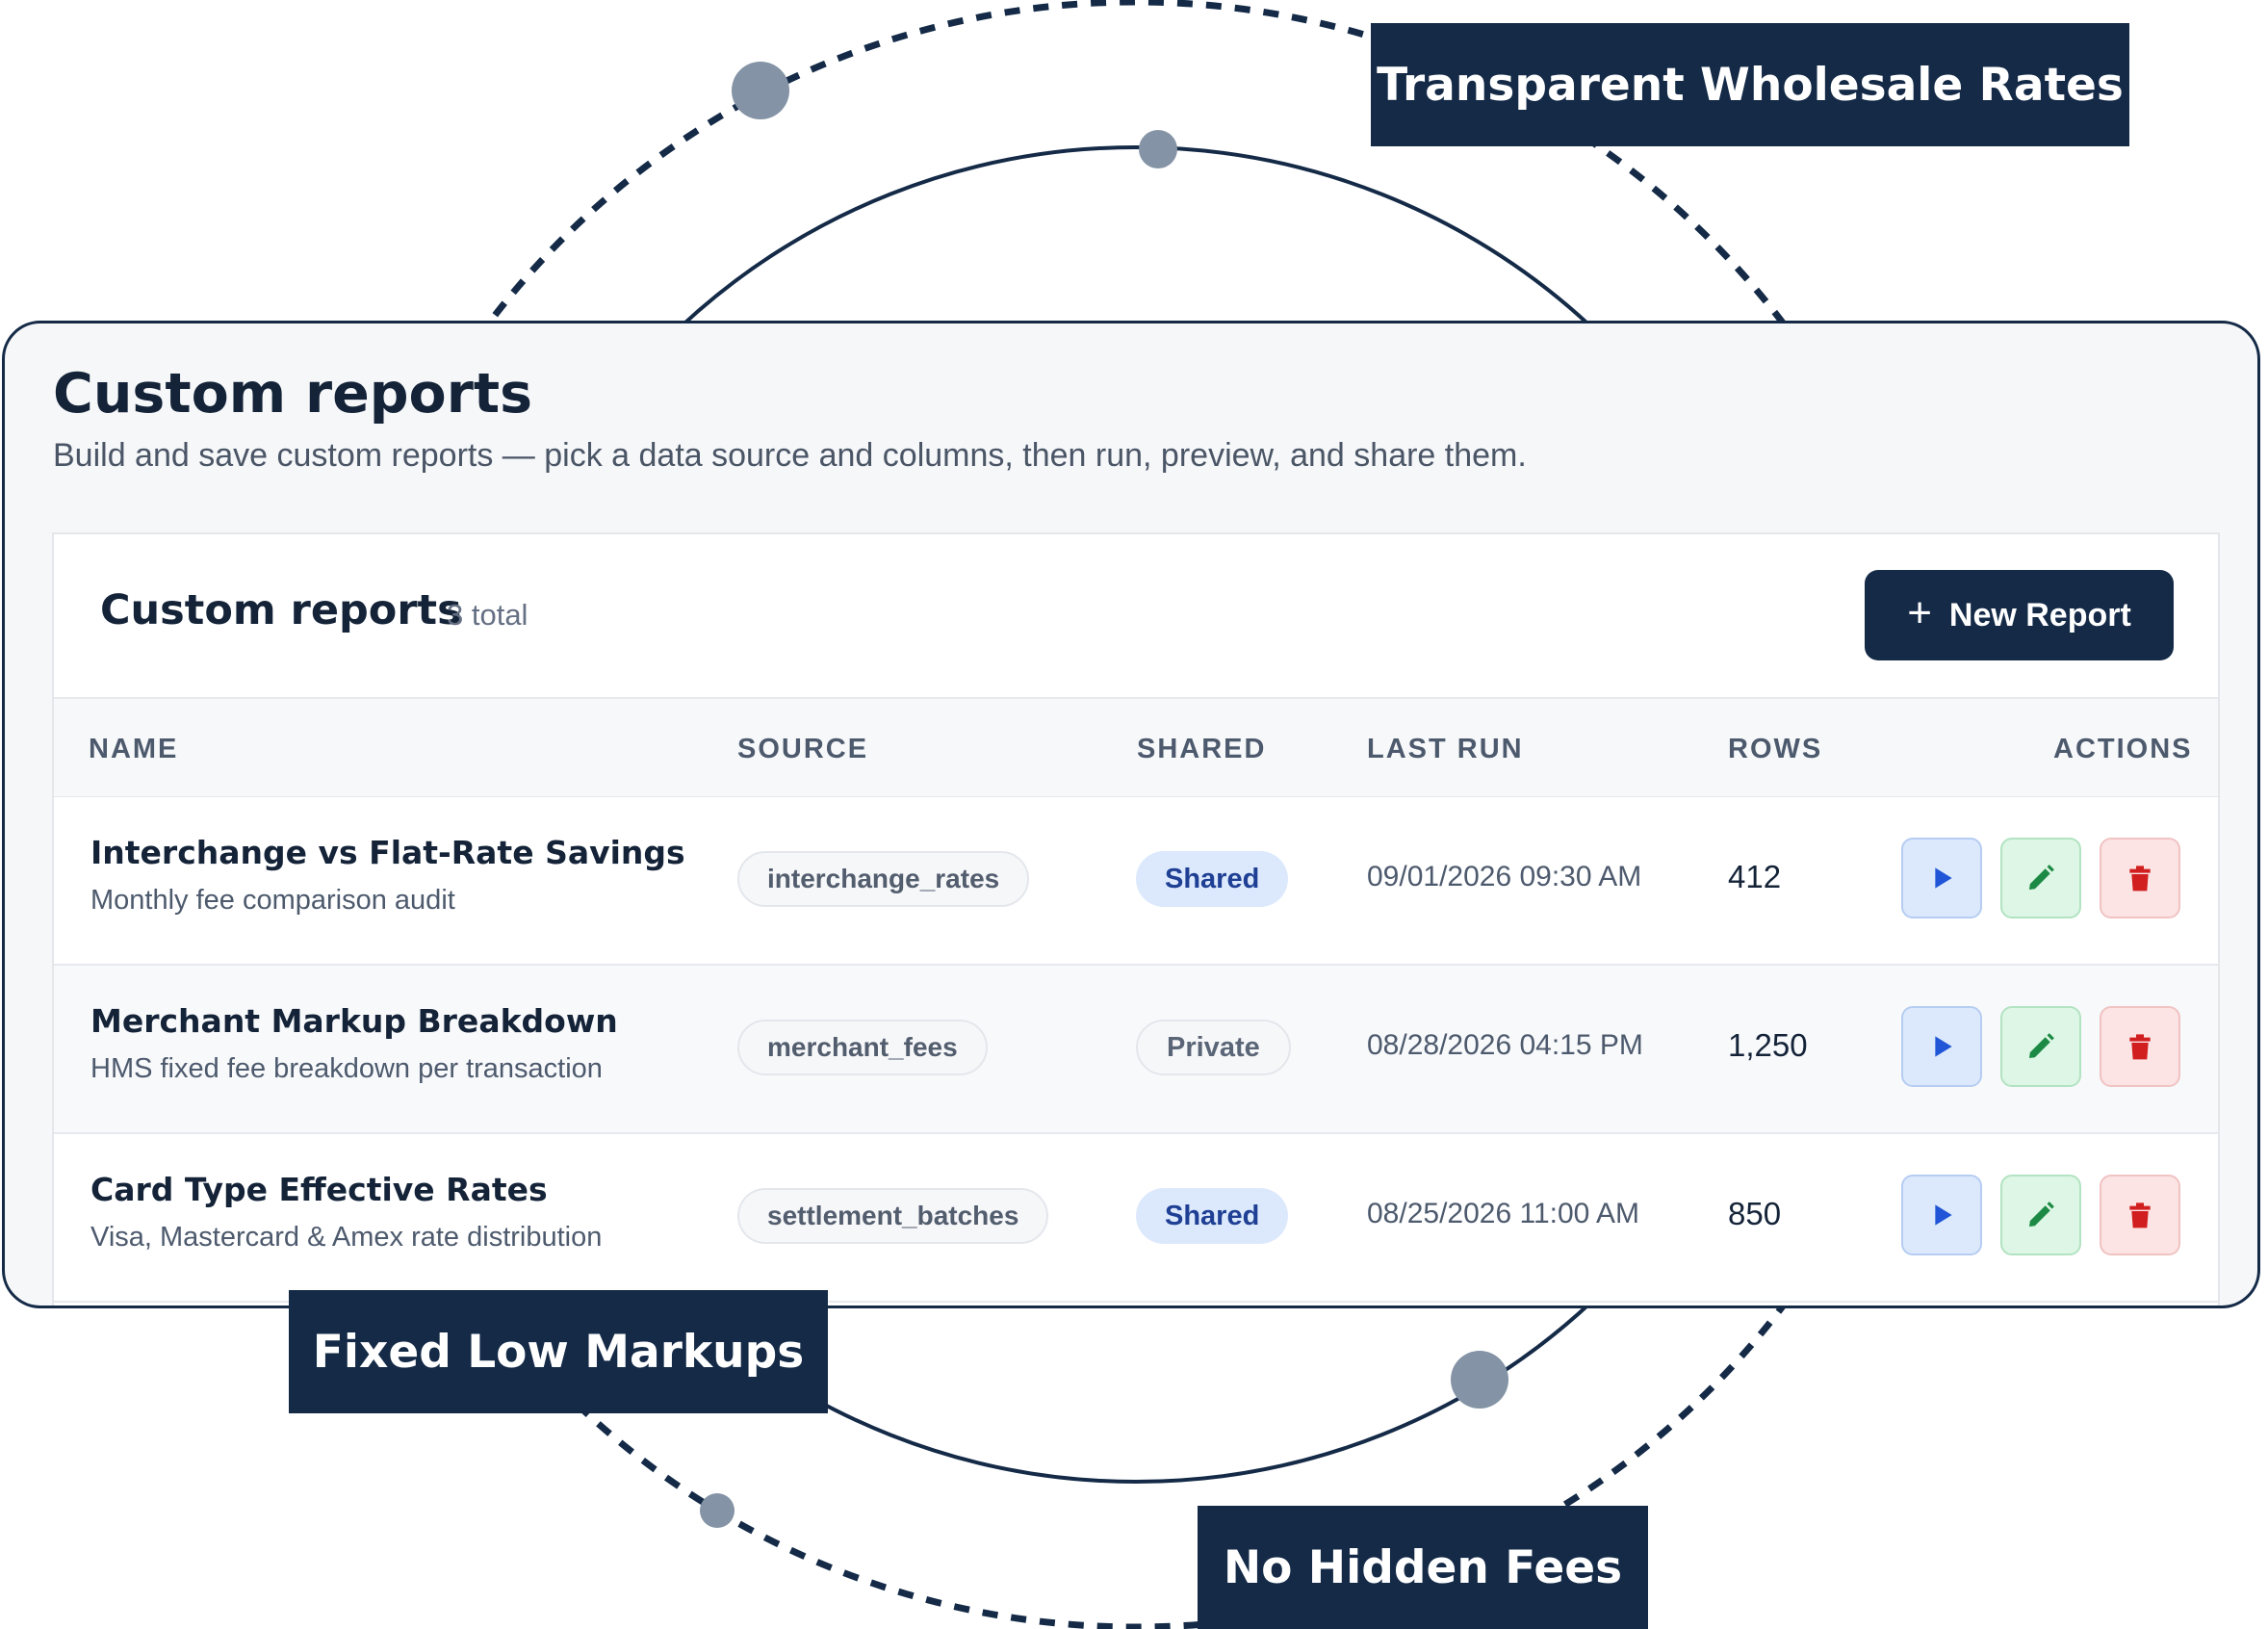 This screenshot has height=1629, width=2268. I want to click on table-header: NAME SOURCE SHARED LAST RUN ROWS ACTIONS, so click(1136, 748).